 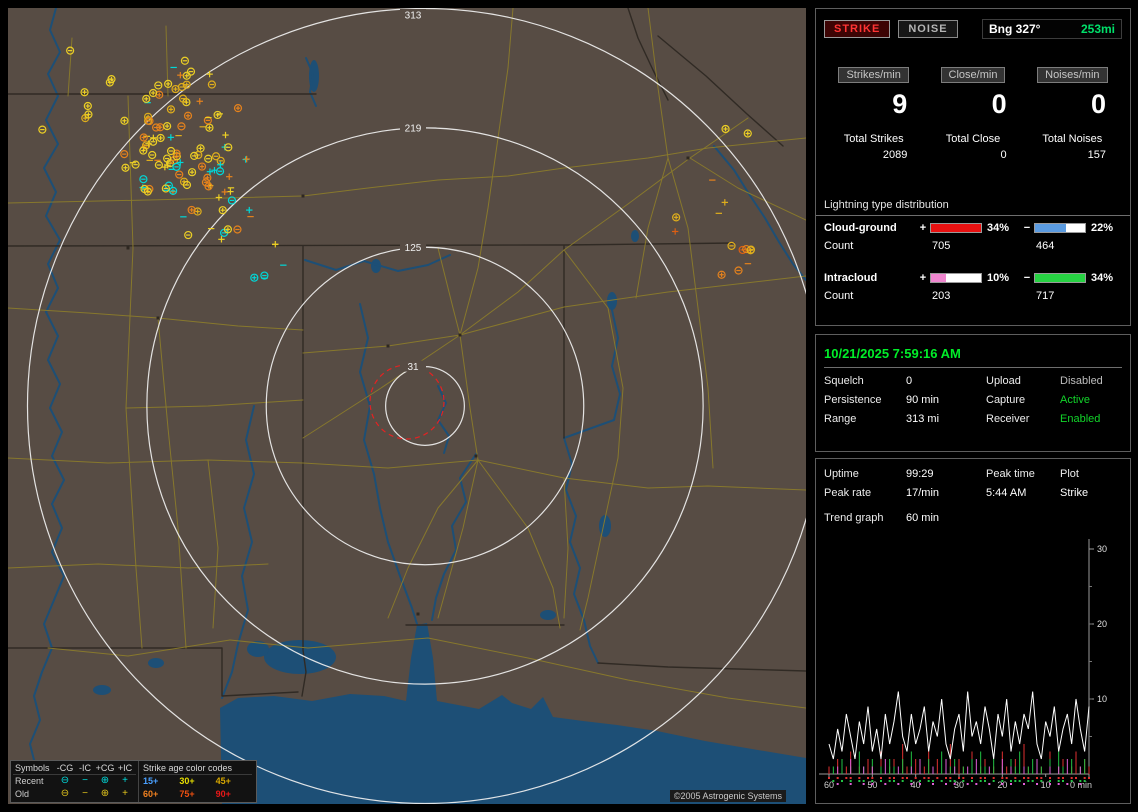 What do you see at coordinates (1102, 699) in the screenshot?
I see `svg-text: 10` at bounding box center [1102, 699].